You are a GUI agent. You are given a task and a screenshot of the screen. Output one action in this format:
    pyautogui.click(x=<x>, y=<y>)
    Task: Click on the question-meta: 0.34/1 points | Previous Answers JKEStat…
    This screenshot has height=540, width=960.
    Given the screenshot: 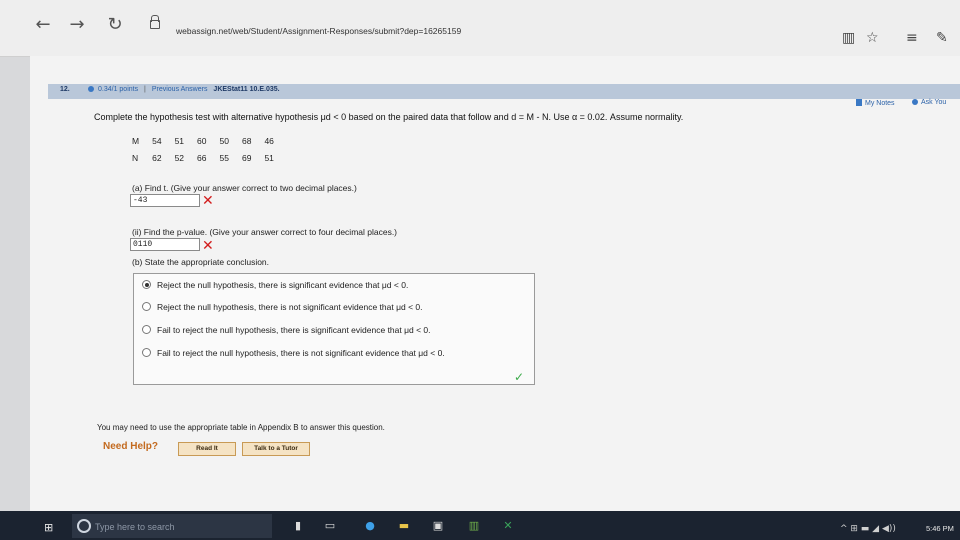 What is the action you would take?
    pyautogui.click(x=184, y=89)
    